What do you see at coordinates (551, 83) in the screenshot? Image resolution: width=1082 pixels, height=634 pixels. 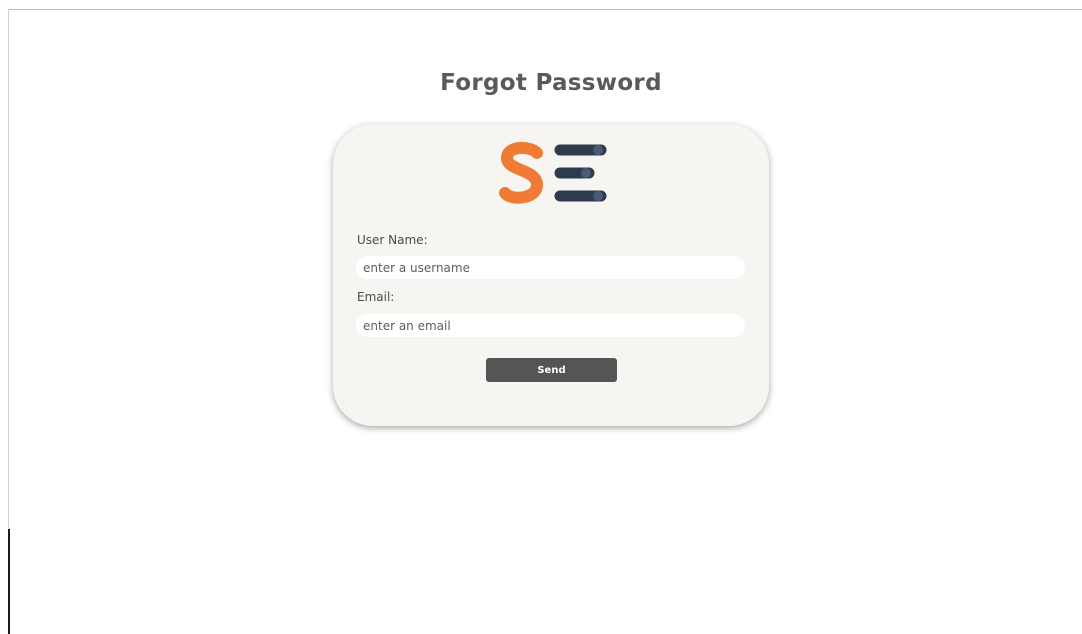 I see `page-title: Forgot Password` at bounding box center [551, 83].